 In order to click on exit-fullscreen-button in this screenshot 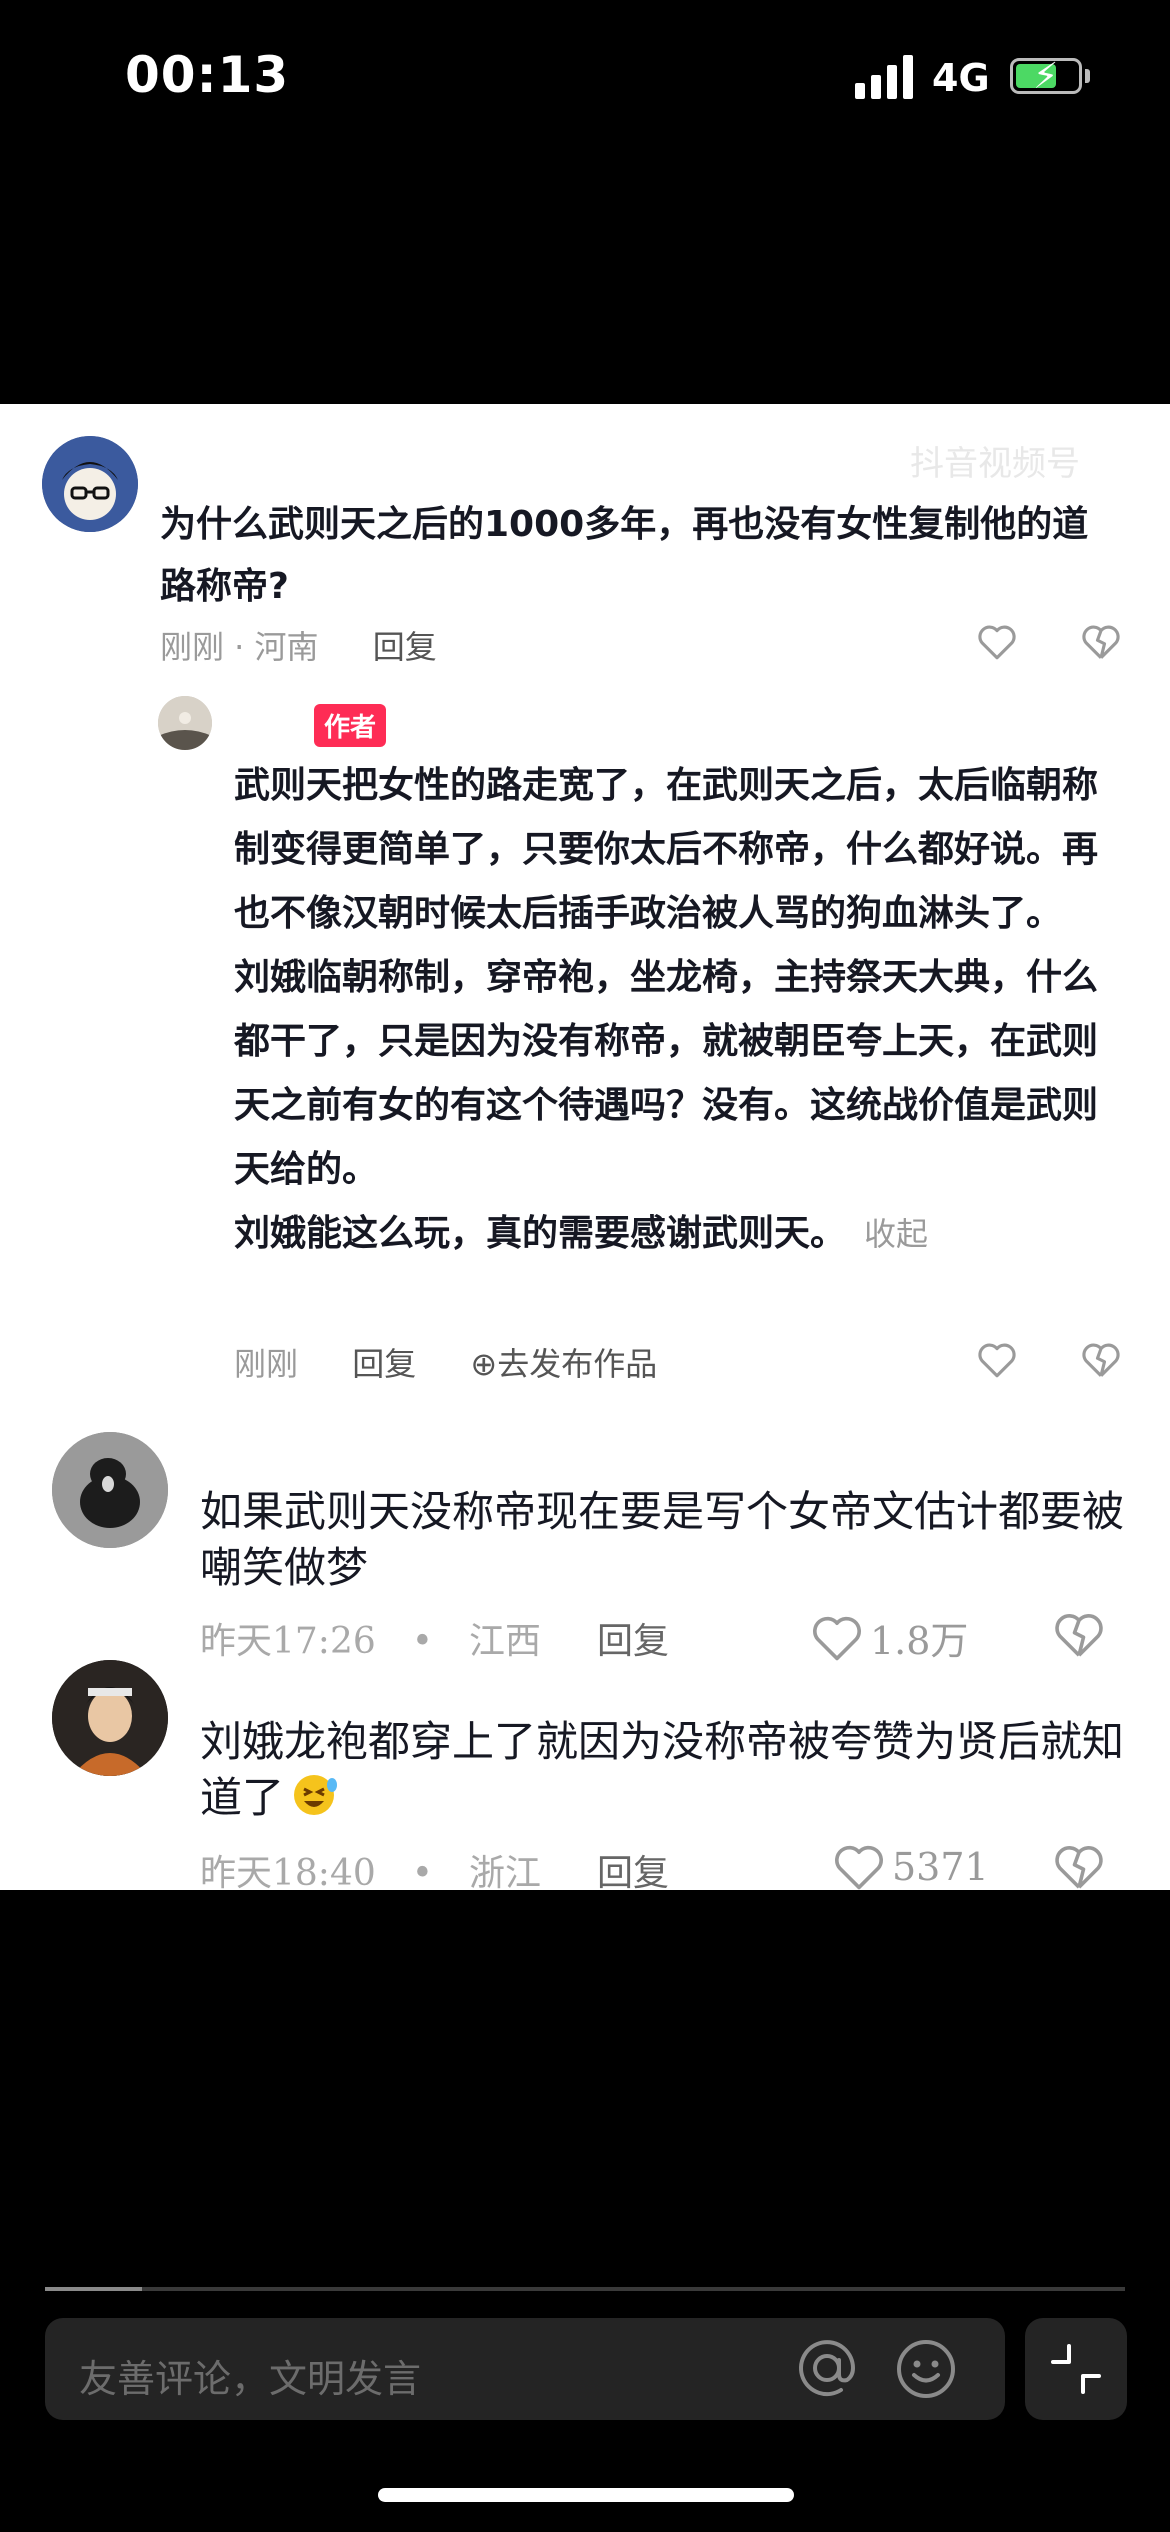, I will do `click(1076, 2369)`.